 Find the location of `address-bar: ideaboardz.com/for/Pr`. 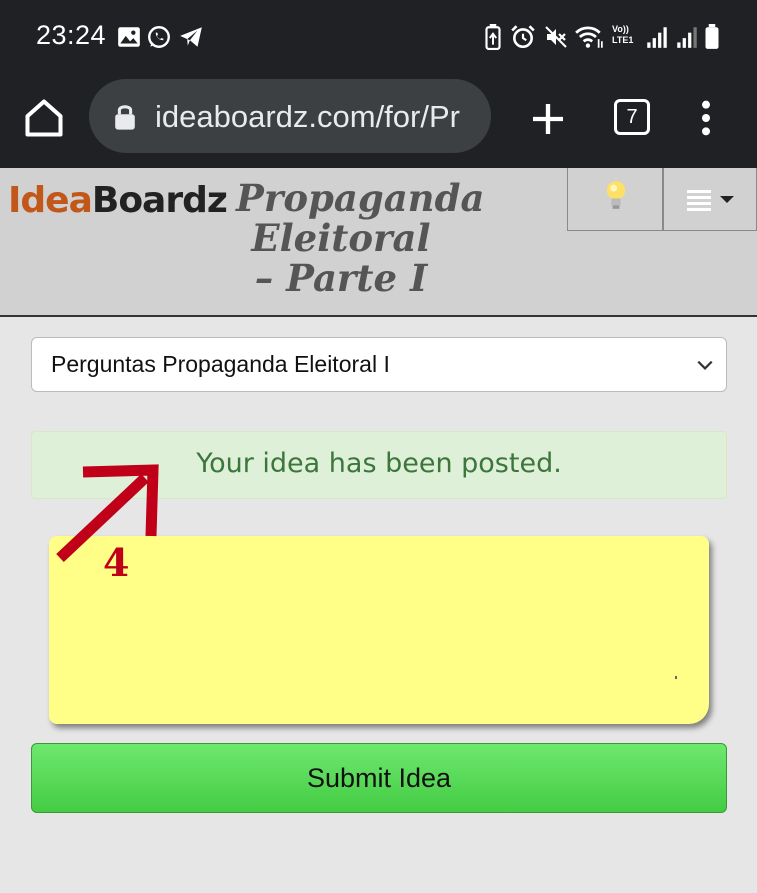

address-bar: ideaboardz.com/for/Pr is located at coordinates (290, 116).